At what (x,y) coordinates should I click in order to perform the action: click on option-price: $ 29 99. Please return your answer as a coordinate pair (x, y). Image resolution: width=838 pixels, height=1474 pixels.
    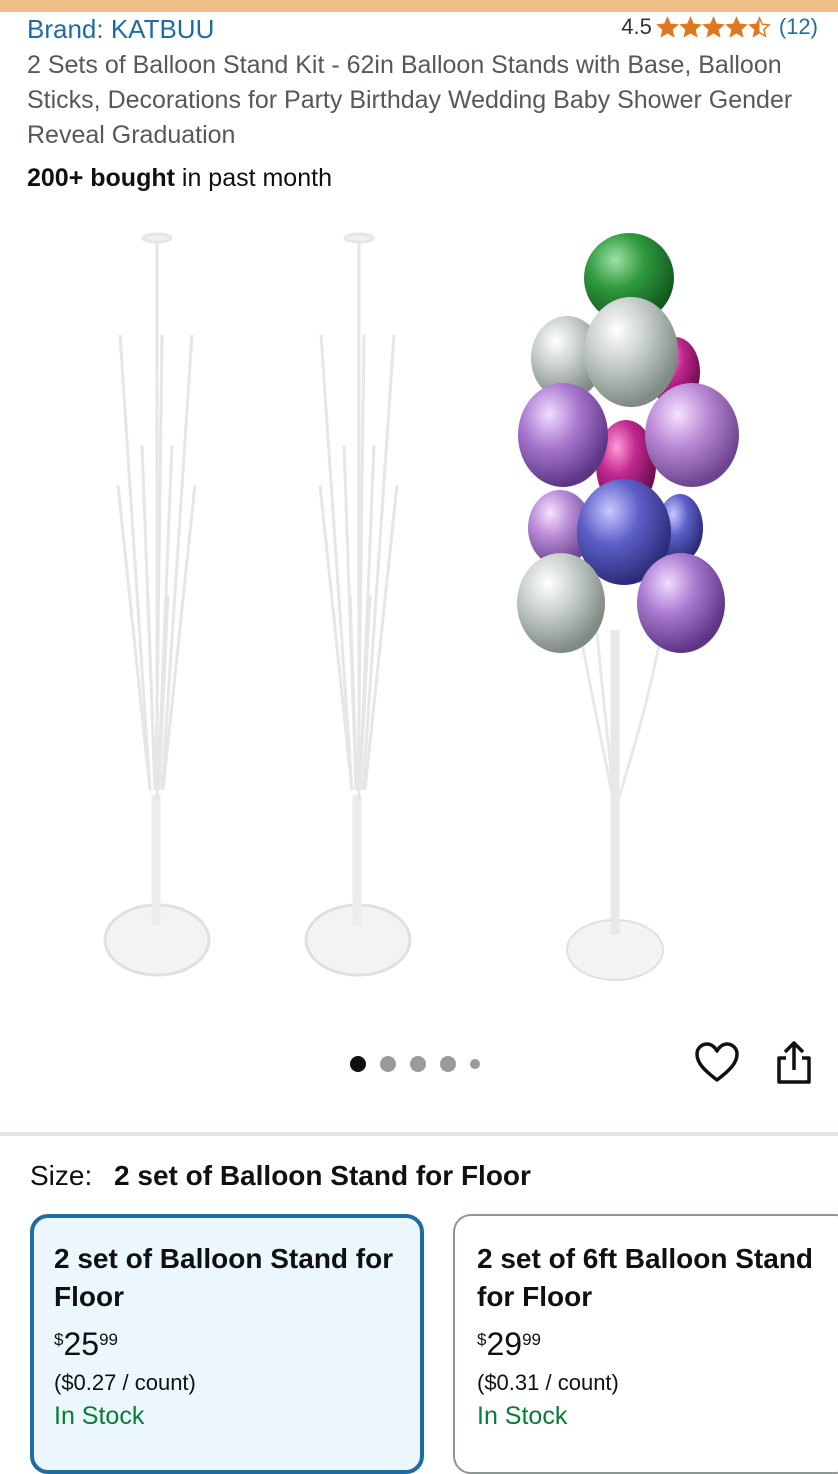
    Looking at the image, I should click on (653, 1344).